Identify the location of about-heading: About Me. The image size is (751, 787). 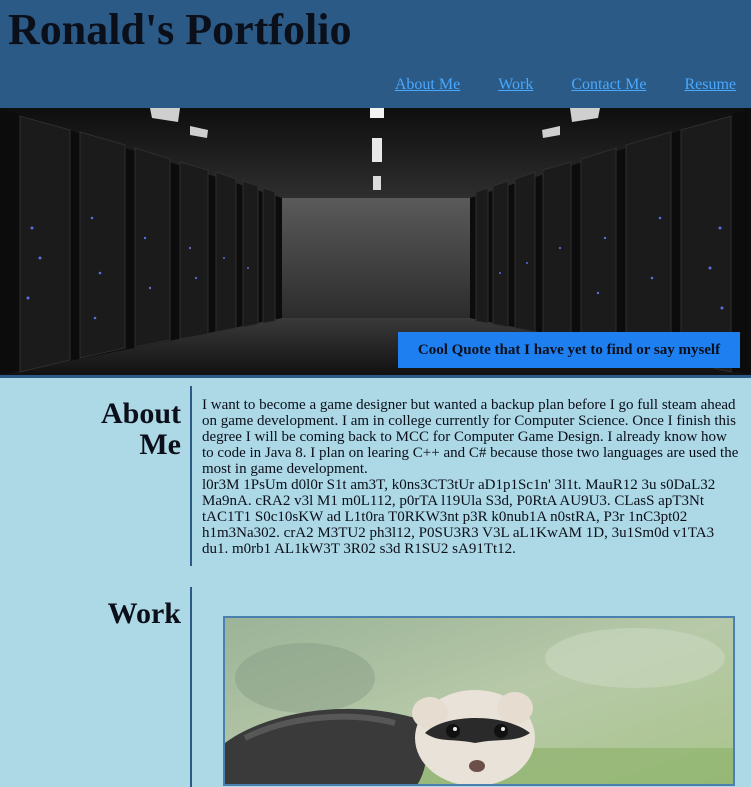
(101, 429).